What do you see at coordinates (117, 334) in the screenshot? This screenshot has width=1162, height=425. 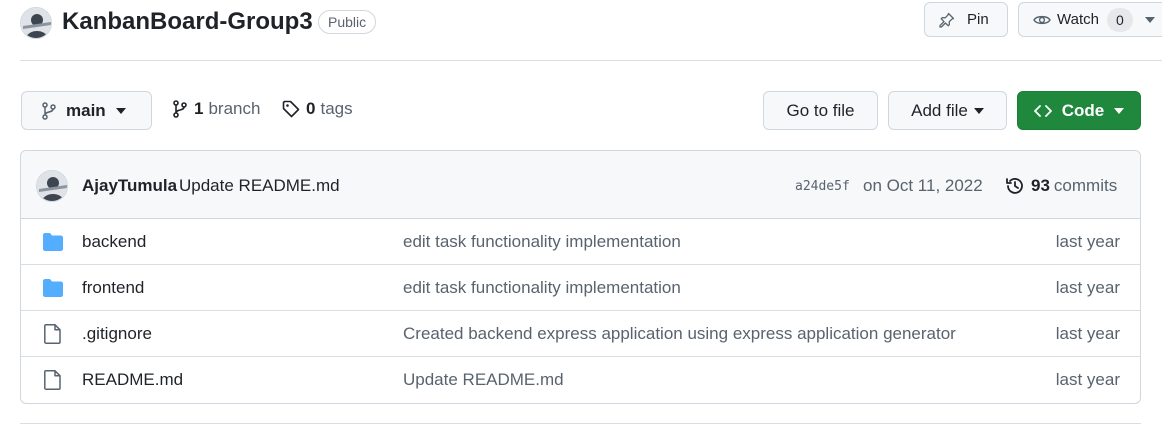 I see `file-name: .gitignore` at bounding box center [117, 334].